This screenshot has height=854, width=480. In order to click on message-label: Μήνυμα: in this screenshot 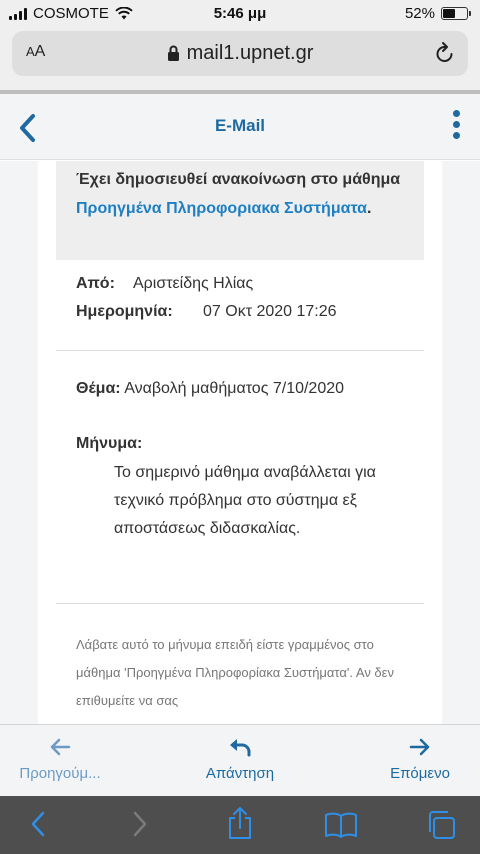, I will do `click(109, 443)`.